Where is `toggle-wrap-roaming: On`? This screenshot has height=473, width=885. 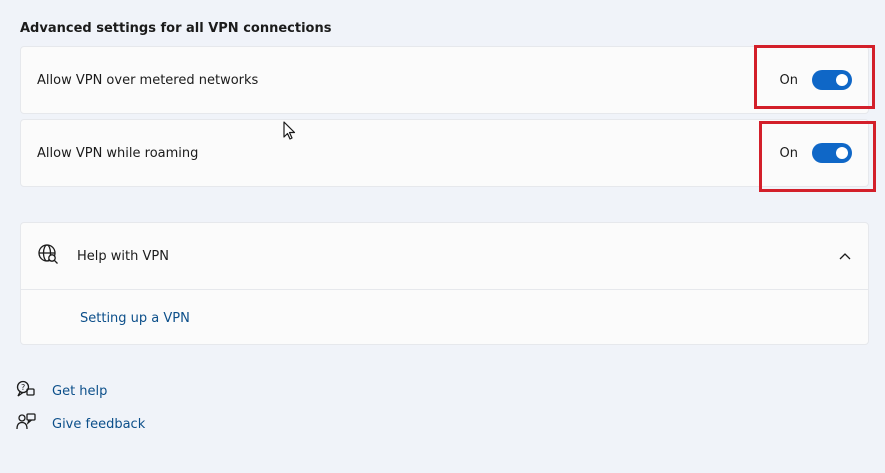 toggle-wrap-roaming: On is located at coordinates (824, 153).